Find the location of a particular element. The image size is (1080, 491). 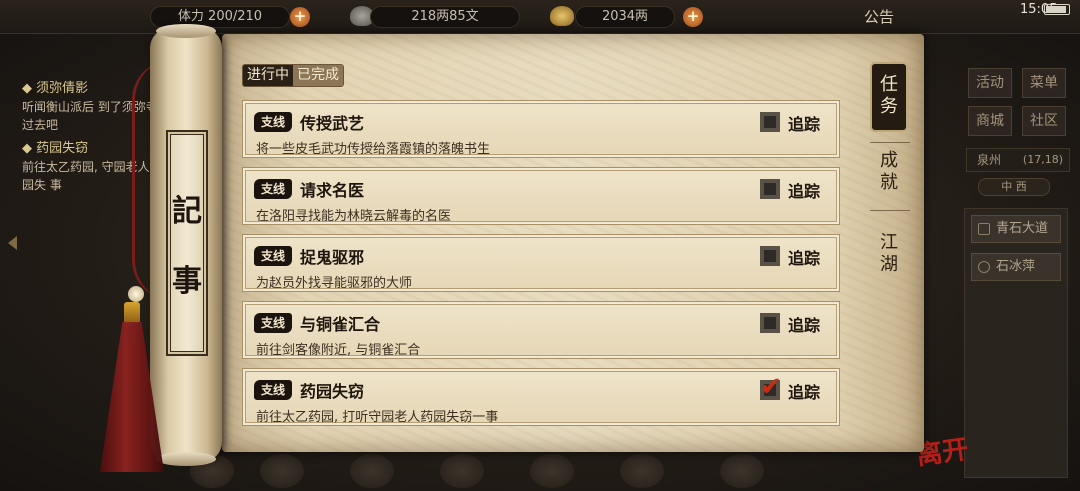

community-button: 社区 is located at coordinates (1044, 121).